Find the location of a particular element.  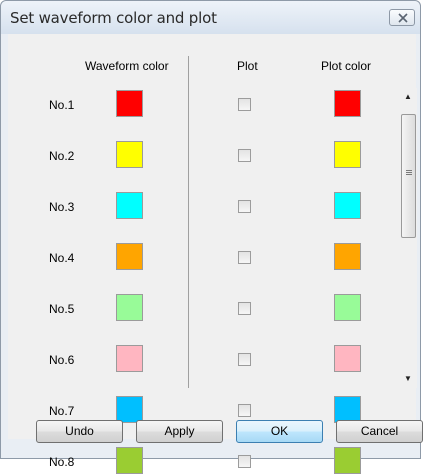

channel-row: No.2 is located at coordinates (203, 155).